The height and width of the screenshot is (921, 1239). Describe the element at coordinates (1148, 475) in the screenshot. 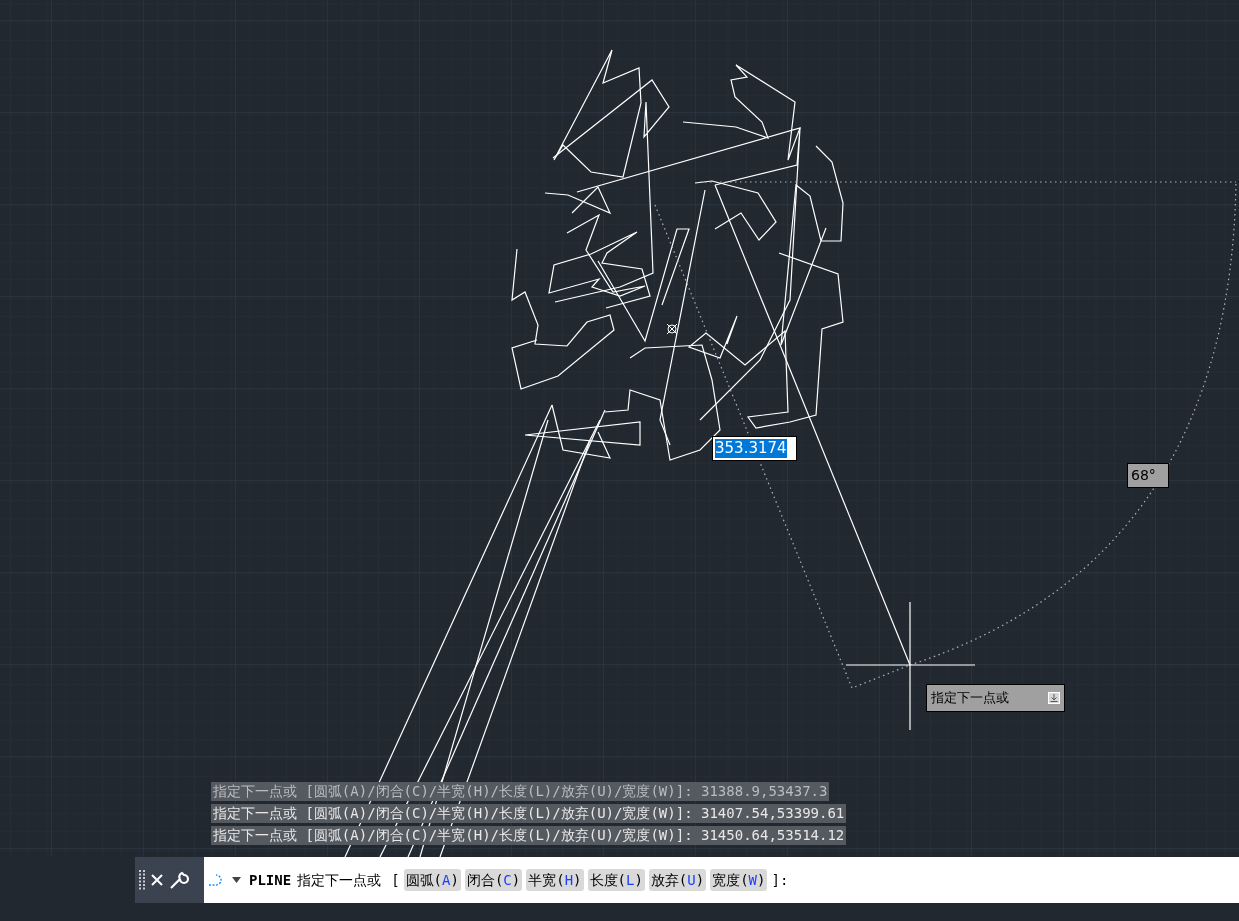

I see `angle-label: 68°` at that location.